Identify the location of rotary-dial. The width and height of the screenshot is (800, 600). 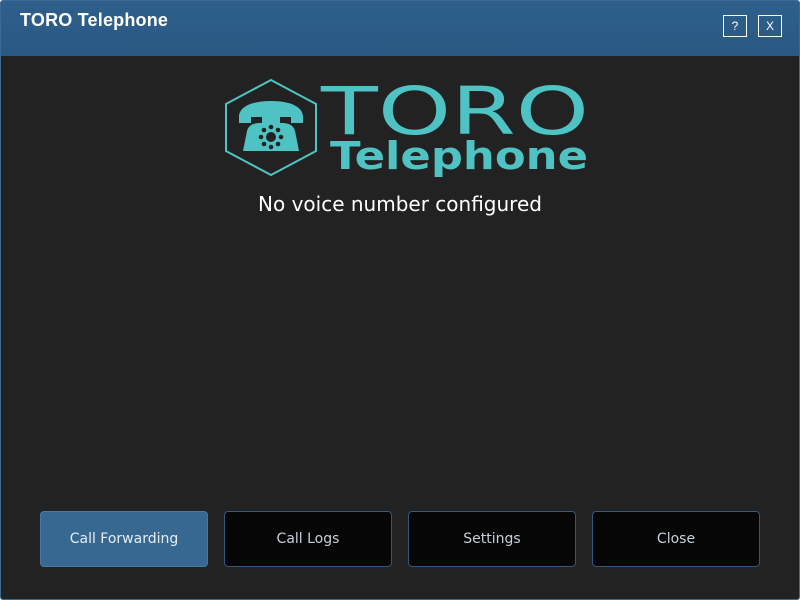
(271, 137).